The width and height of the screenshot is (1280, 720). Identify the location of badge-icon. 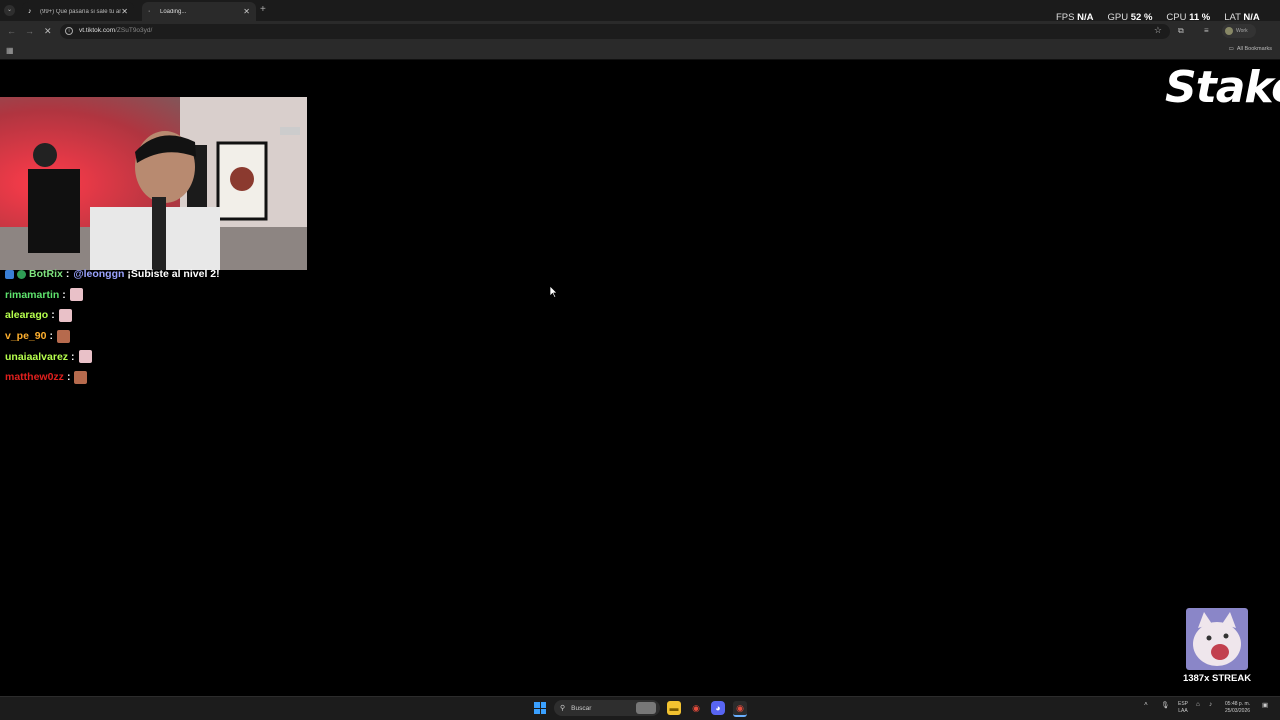
(9, 274).